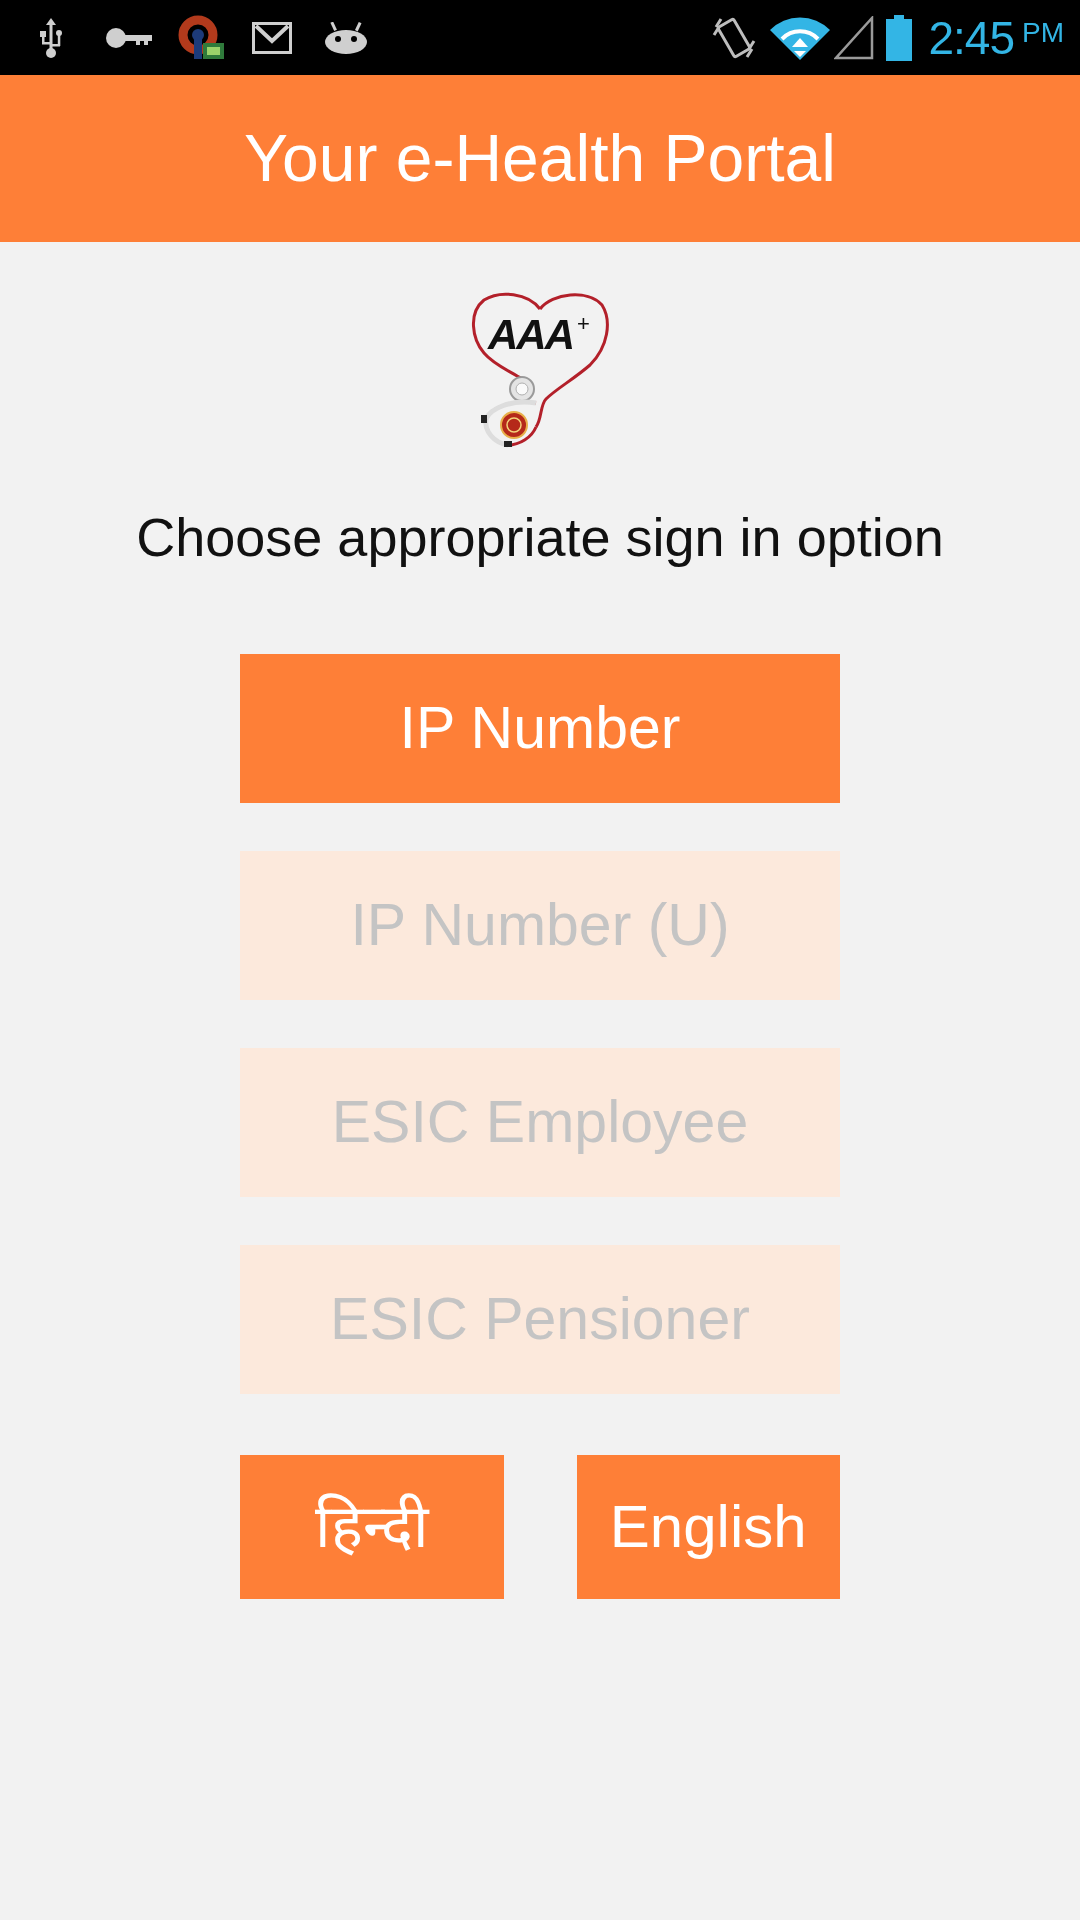  Describe the element at coordinates (540, 728) in the screenshot. I see `sign-in-option-button: IP Number` at that location.